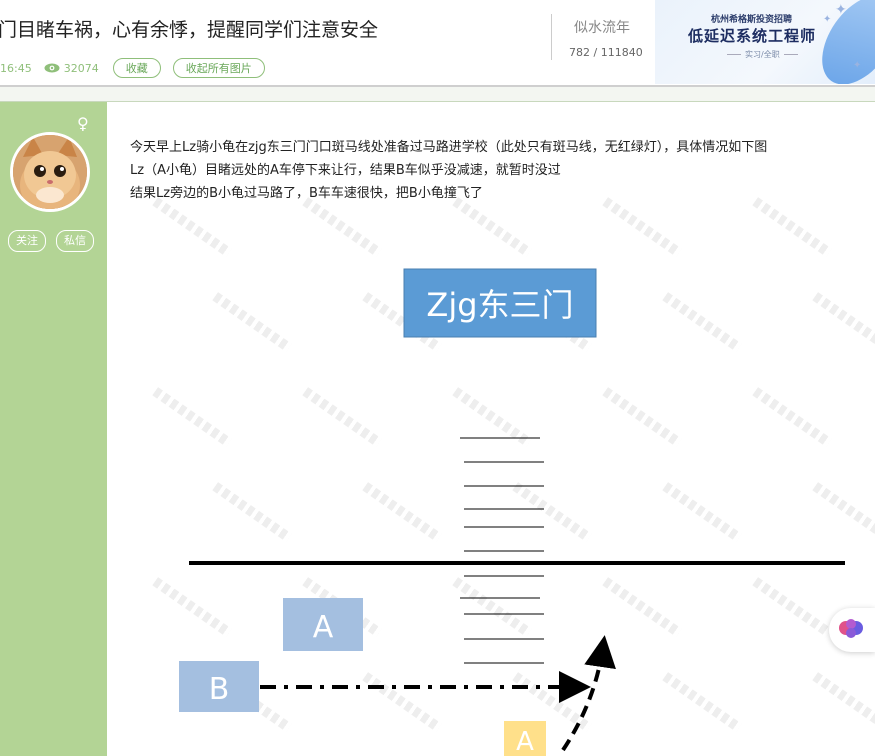 The height and width of the screenshot is (756, 875). I want to click on reply-stats: 782 / 111840, so click(606, 52).